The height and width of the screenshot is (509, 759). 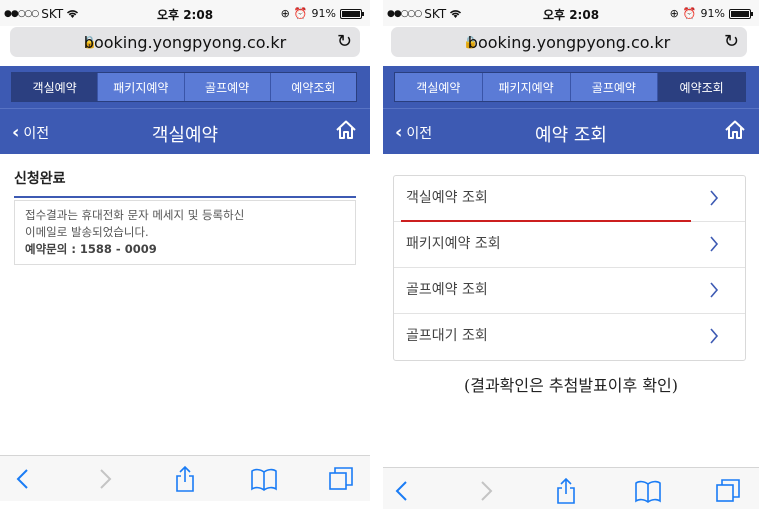 What do you see at coordinates (91, 249) in the screenshot?
I see `contact-info: 예약문의 : 1588 - 0009` at bounding box center [91, 249].